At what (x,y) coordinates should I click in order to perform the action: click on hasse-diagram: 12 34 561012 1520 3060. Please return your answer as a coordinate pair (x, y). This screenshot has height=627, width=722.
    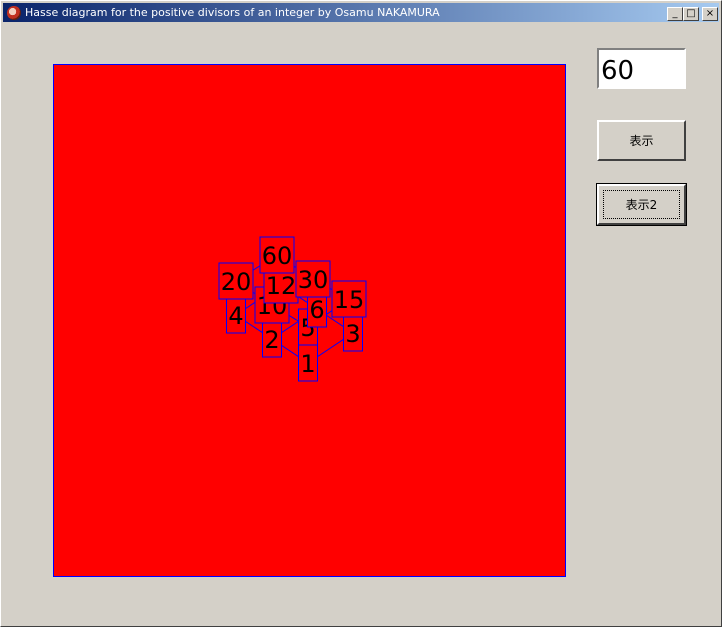
    Looking at the image, I should click on (292, 309).